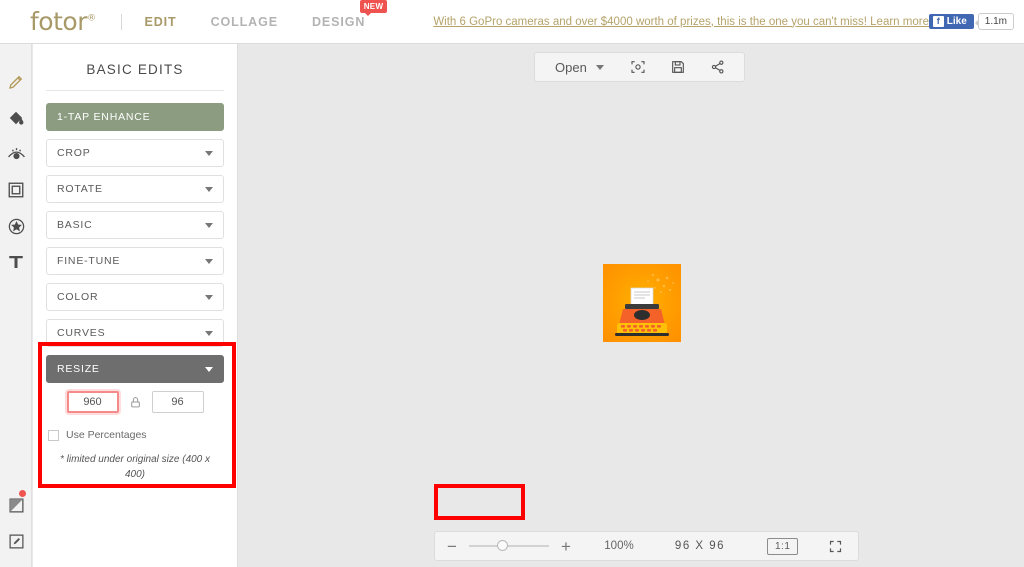 This screenshot has width=1024, height=567. I want to click on open-button: Open, so click(579, 67).